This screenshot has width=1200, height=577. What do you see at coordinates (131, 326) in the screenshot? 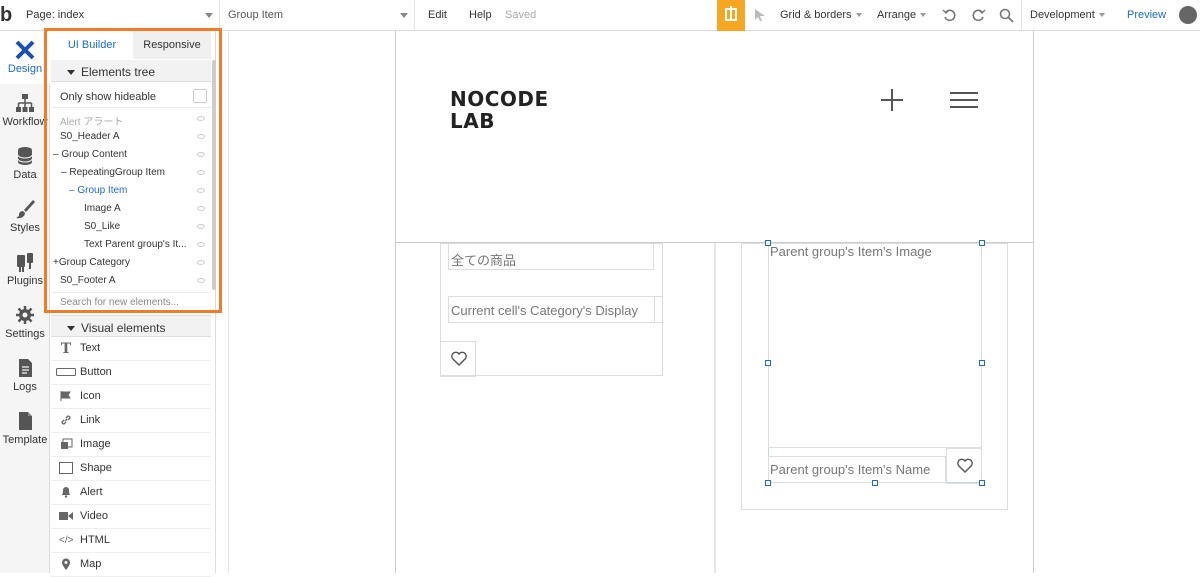
I see `visual-elements-header: Visual elements` at bounding box center [131, 326].